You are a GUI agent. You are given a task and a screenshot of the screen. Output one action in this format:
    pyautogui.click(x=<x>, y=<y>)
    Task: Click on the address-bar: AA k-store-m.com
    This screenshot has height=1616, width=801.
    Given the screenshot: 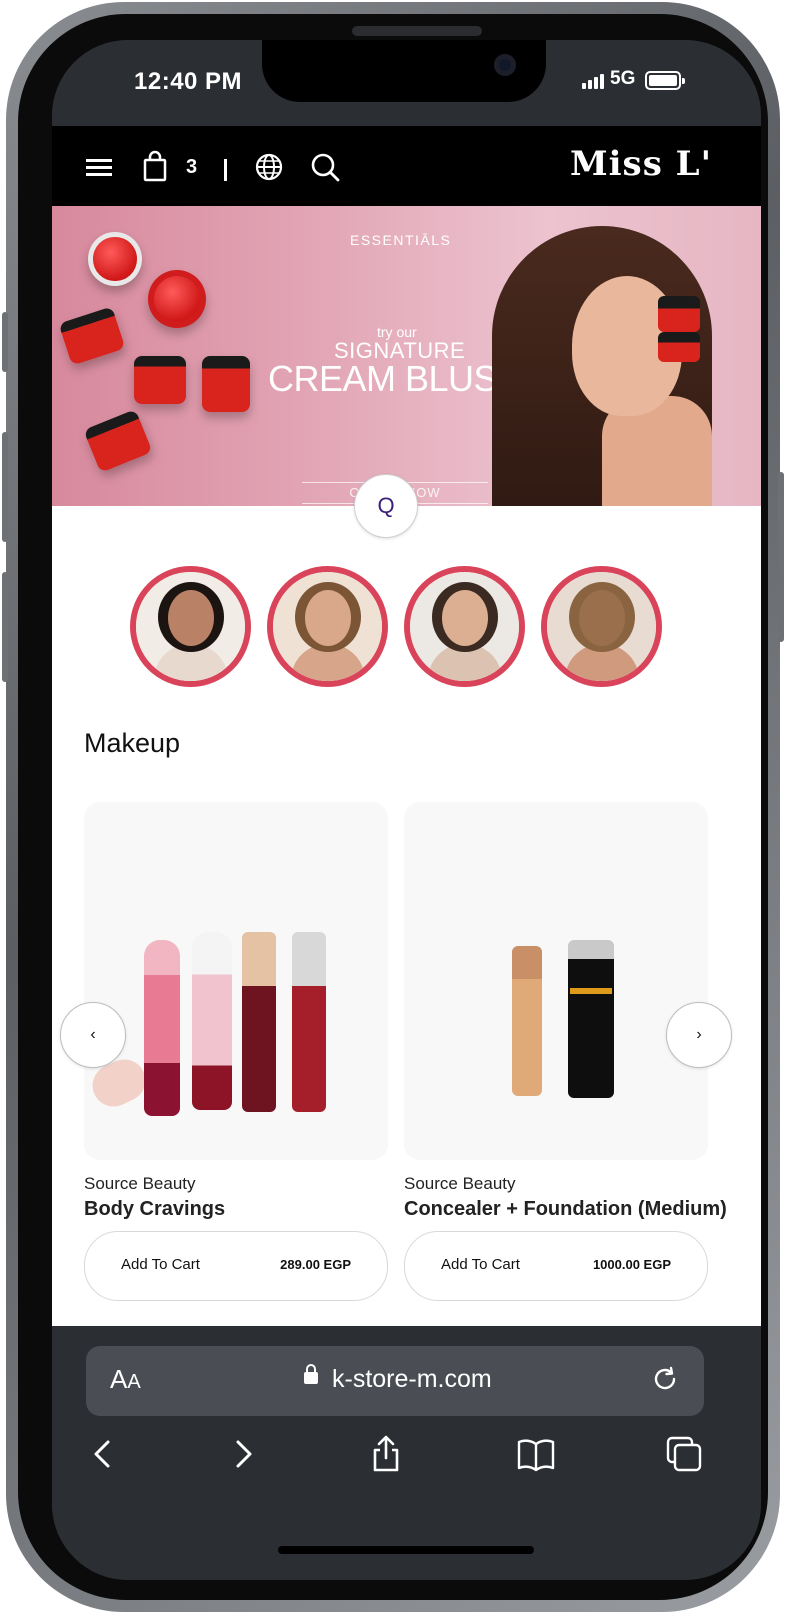 What is the action you would take?
    pyautogui.click(x=395, y=1381)
    